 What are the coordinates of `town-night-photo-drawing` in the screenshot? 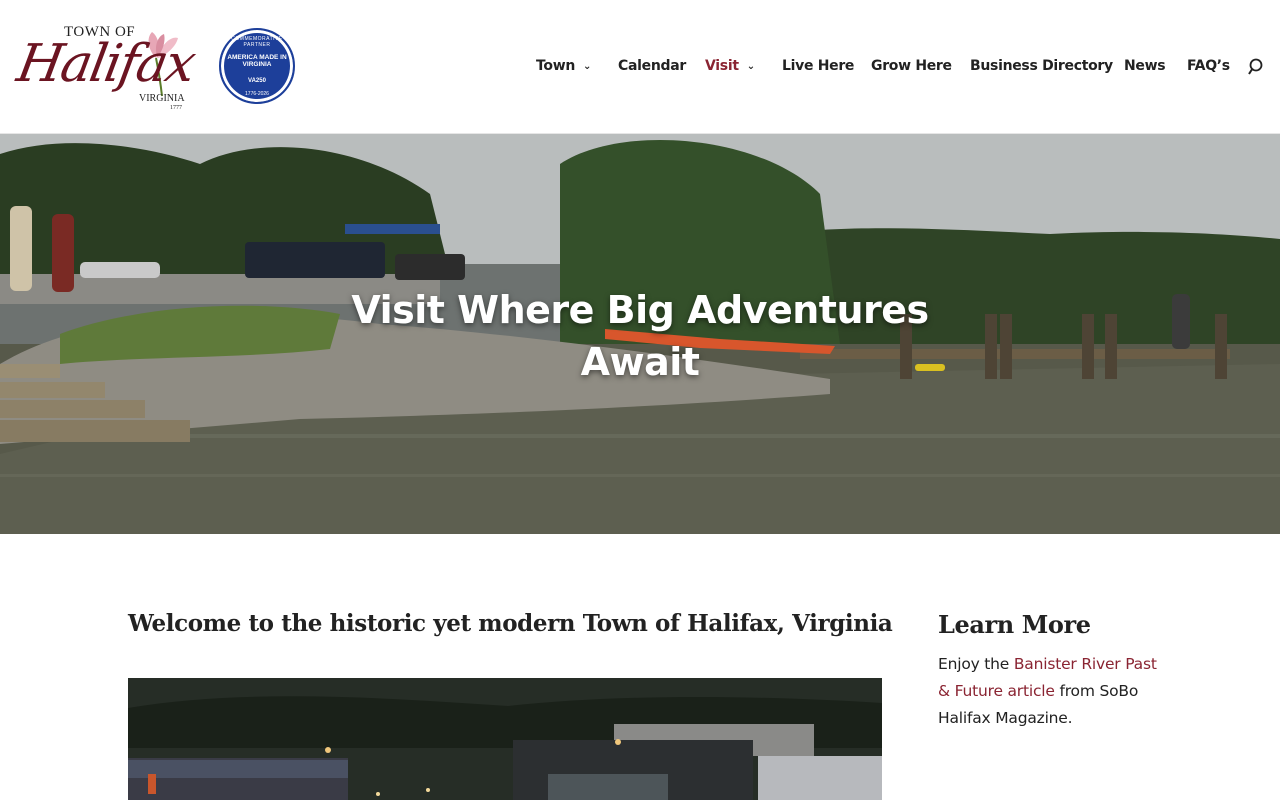 It's located at (505, 739).